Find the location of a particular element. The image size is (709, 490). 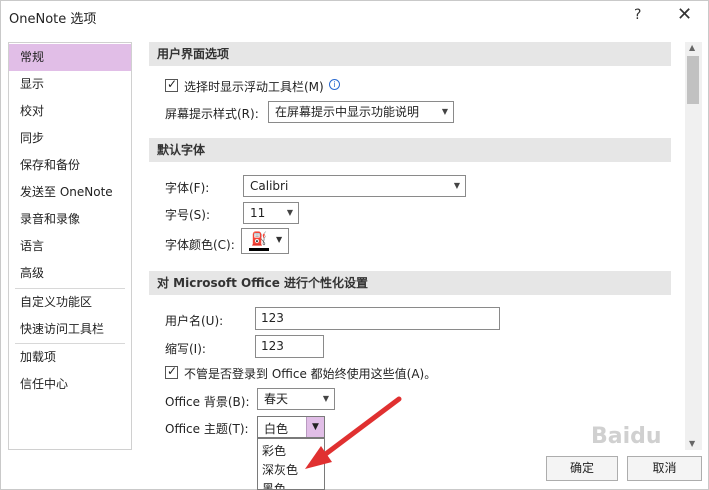

office-background-label: Office 背景(B): is located at coordinates (207, 402).